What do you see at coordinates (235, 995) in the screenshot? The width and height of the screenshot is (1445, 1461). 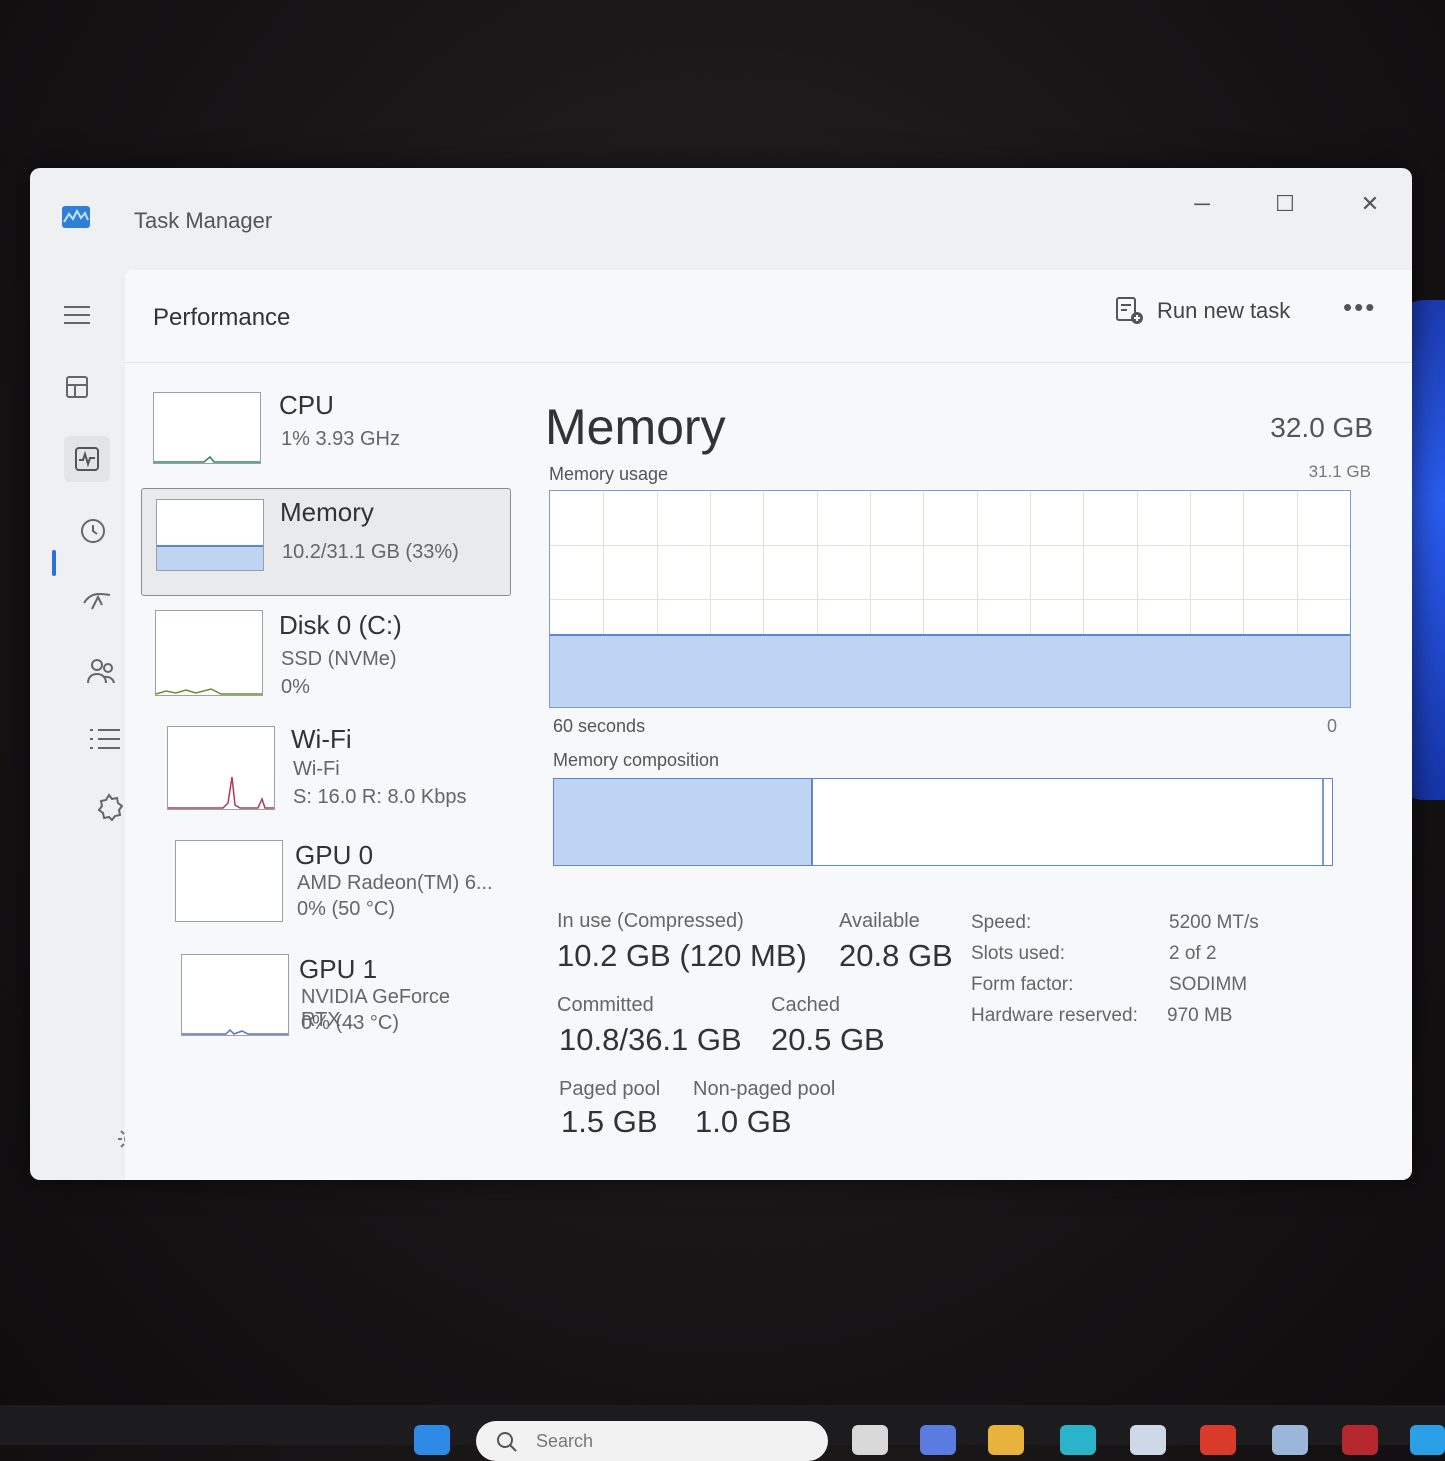 I see `gpu1-thumbnail-graph` at bounding box center [235, 995].